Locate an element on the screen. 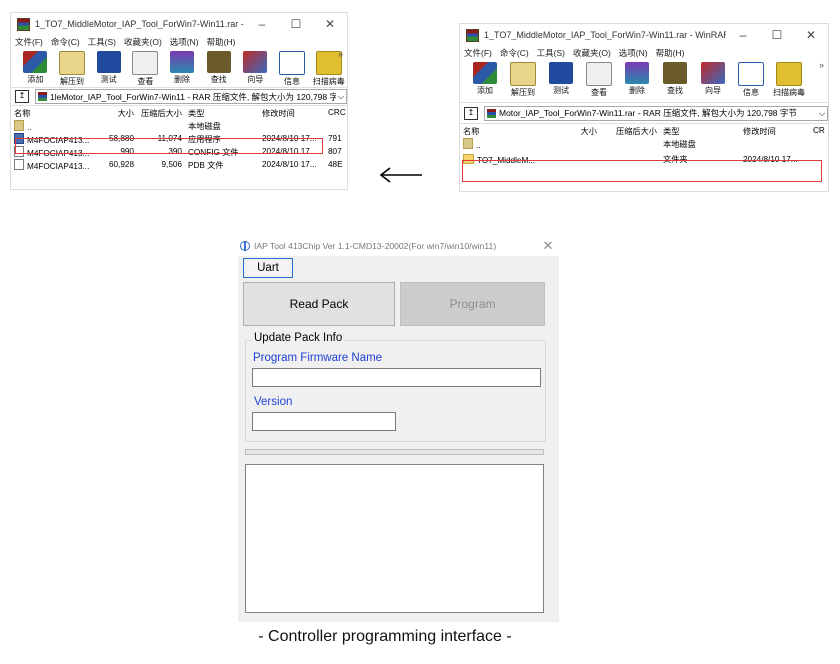  menu-bar: 文件(F) 命令(C) 工具(S) 收藏夹(O) 选项(N) 帮助(H) is located at coordinates (179, 42).